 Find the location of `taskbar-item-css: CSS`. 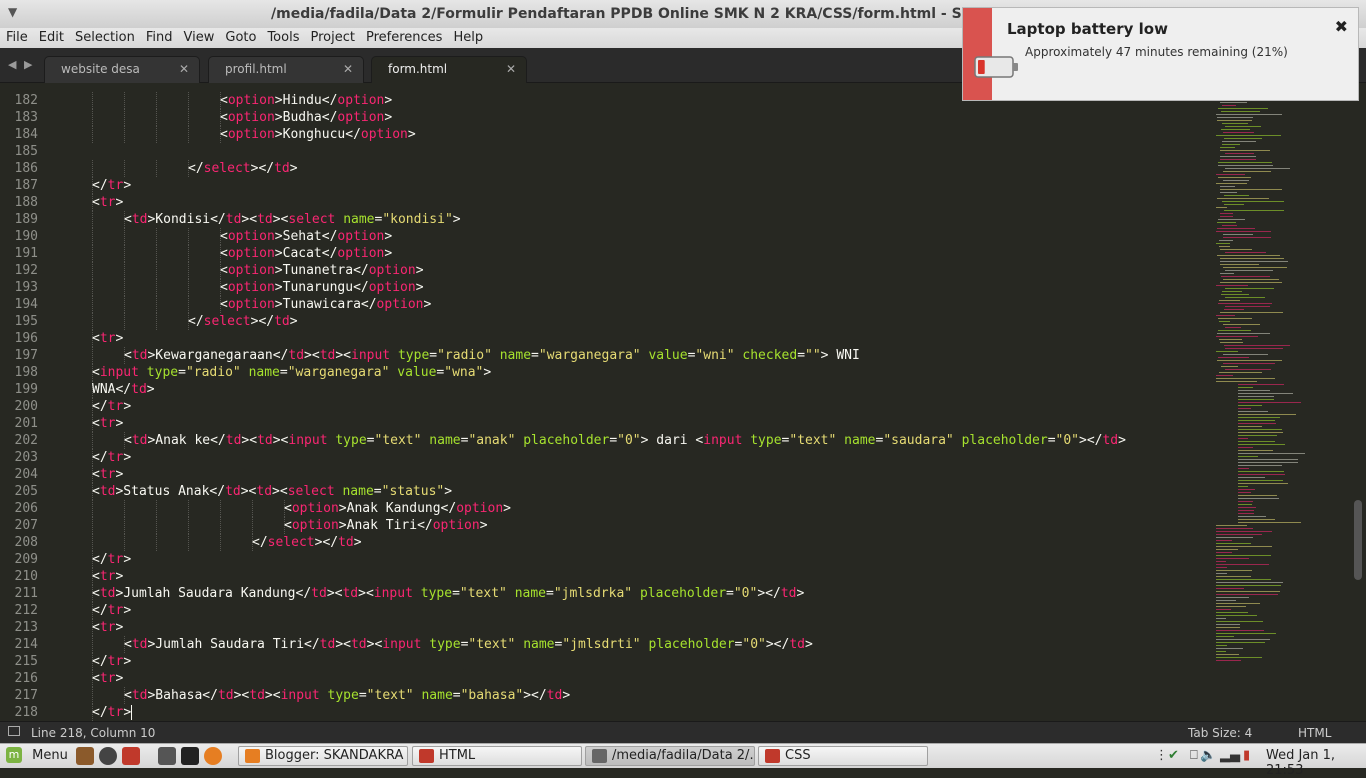

taskbar-item-css: CSS is located at coordinates (843, 756).